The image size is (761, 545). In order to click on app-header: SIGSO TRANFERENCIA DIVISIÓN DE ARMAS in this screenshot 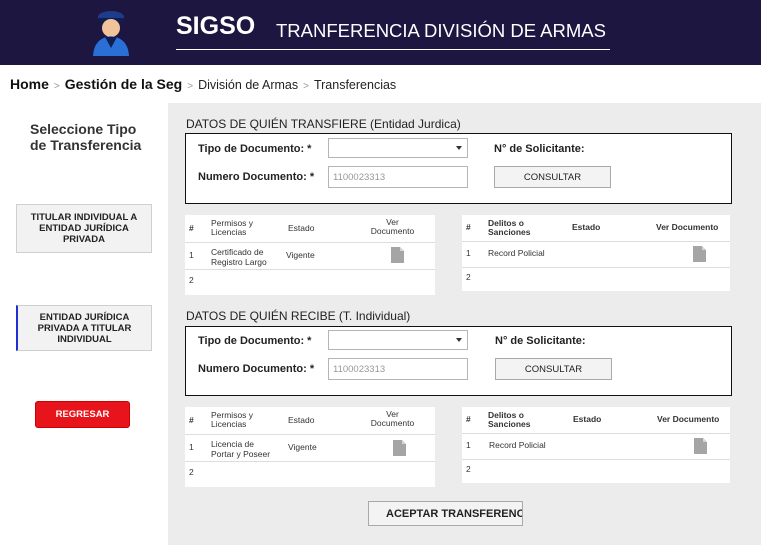, I will do `click(380, 32)`.